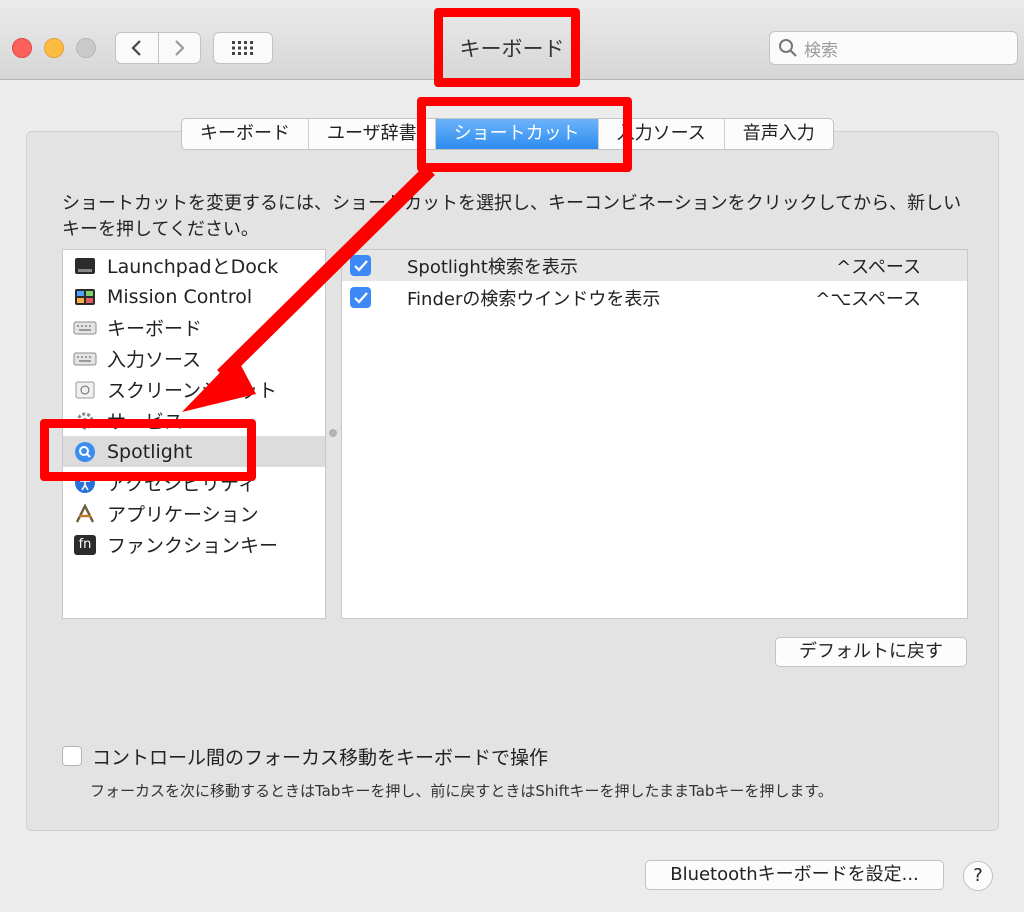  What do you see at coordinates (788, 48) in the screenshot?
I see `search-icon` at bounding box center [788, 48].